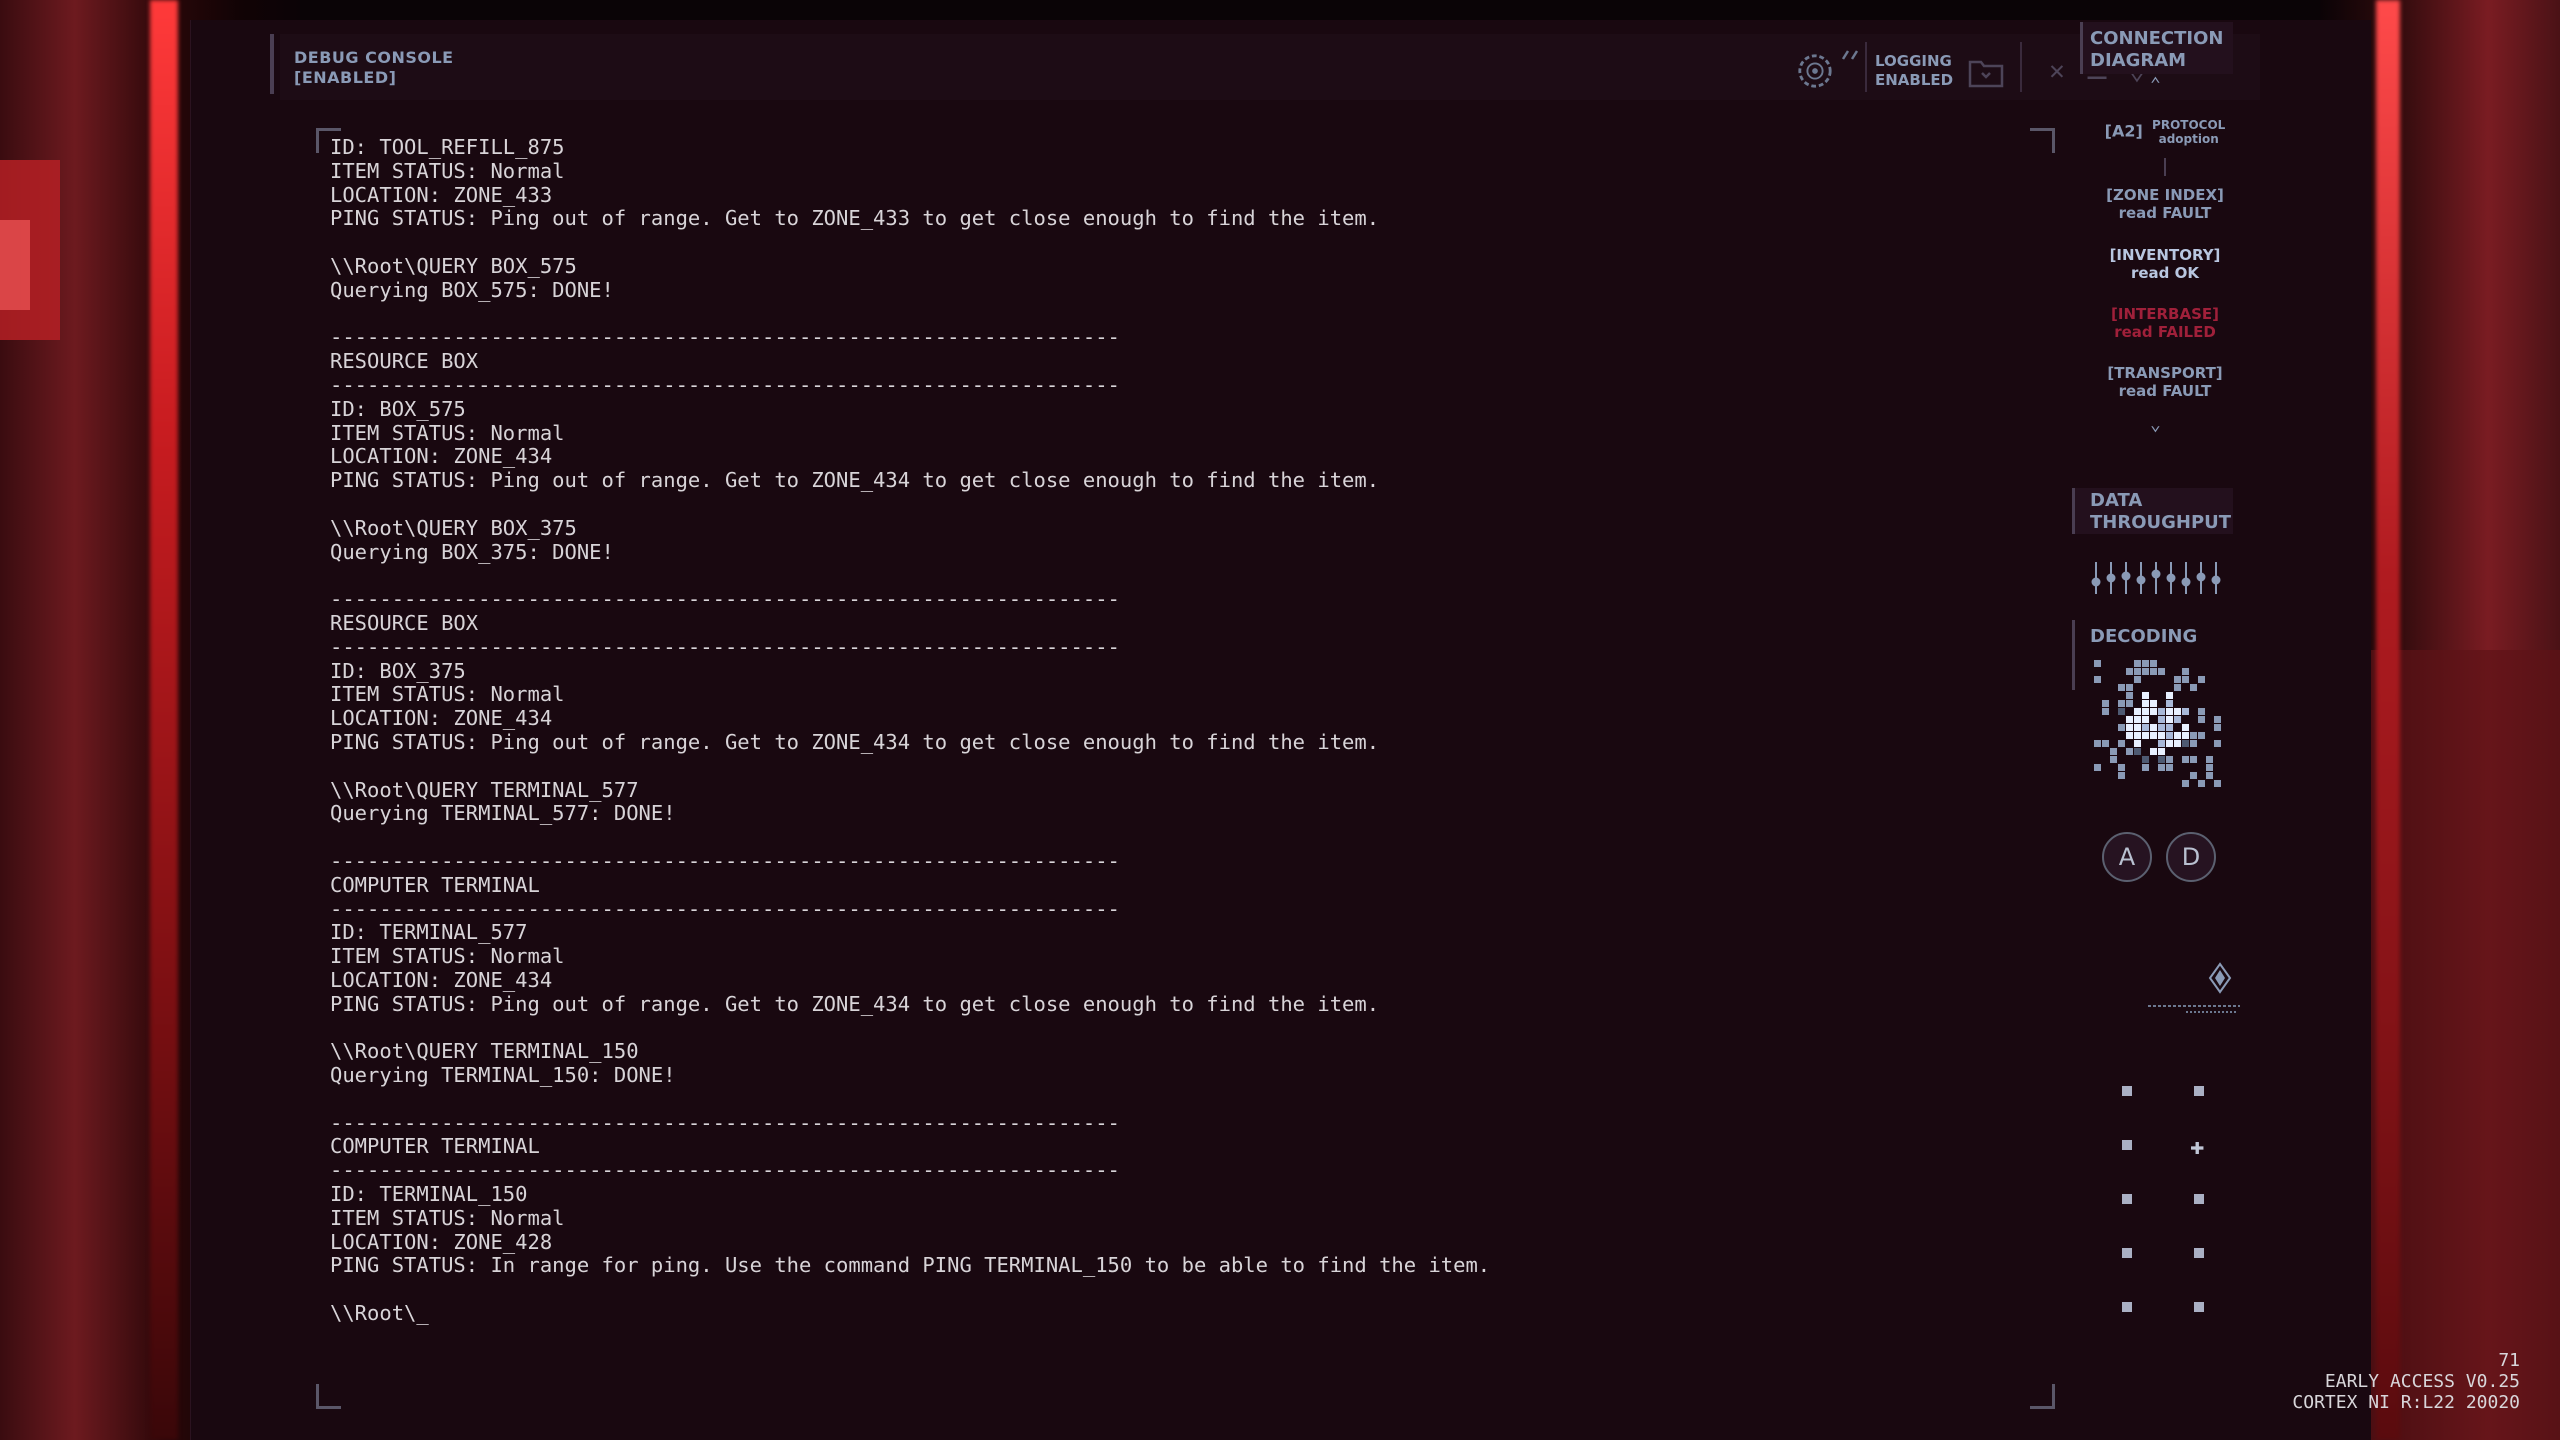  I want to click on connection-title-line1: CONNECTION, so click(2157, 38).